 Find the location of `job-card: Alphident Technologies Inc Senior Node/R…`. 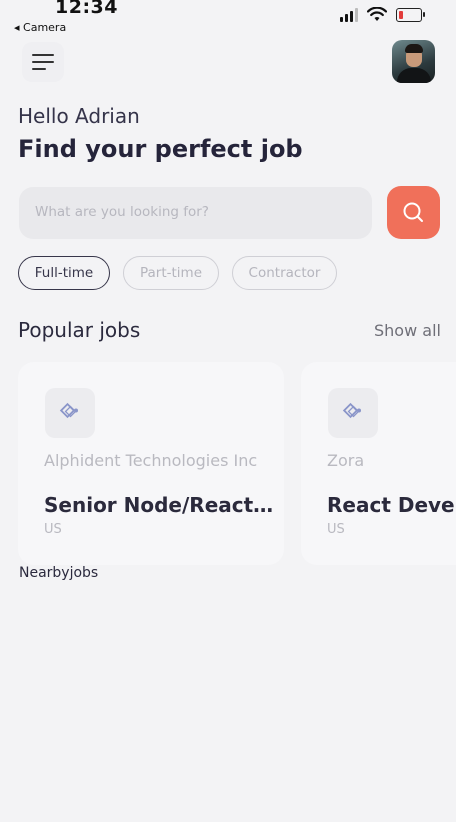

job-card: Alphident Technologies Inc Senior Node/R… is located at coordinates (151, 463).